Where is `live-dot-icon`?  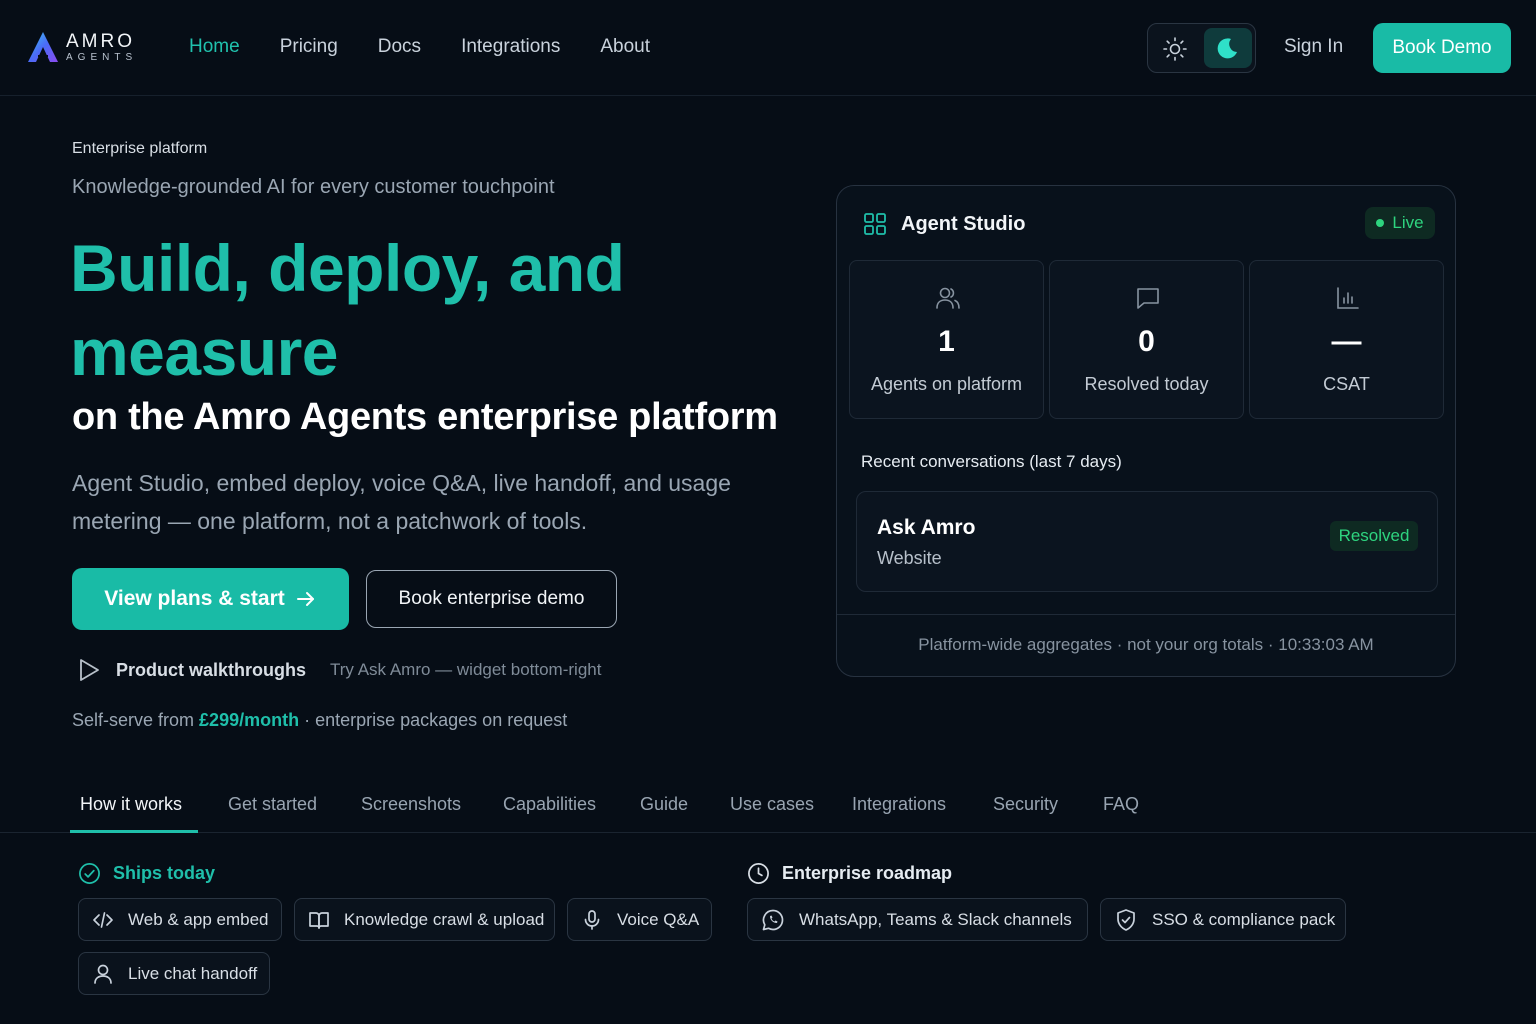 live-dot-icon is located at coordinates (1380, 223).